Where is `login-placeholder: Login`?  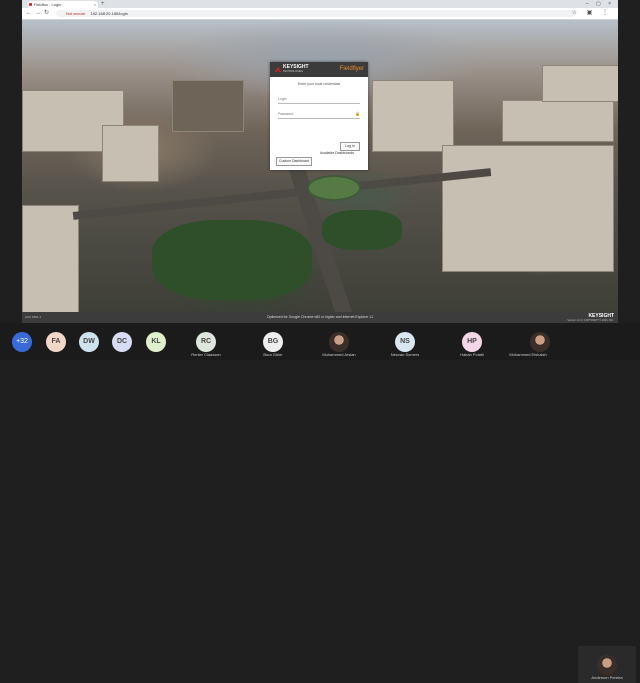 login-placeholder: Login is located at coordinates (282, 99).